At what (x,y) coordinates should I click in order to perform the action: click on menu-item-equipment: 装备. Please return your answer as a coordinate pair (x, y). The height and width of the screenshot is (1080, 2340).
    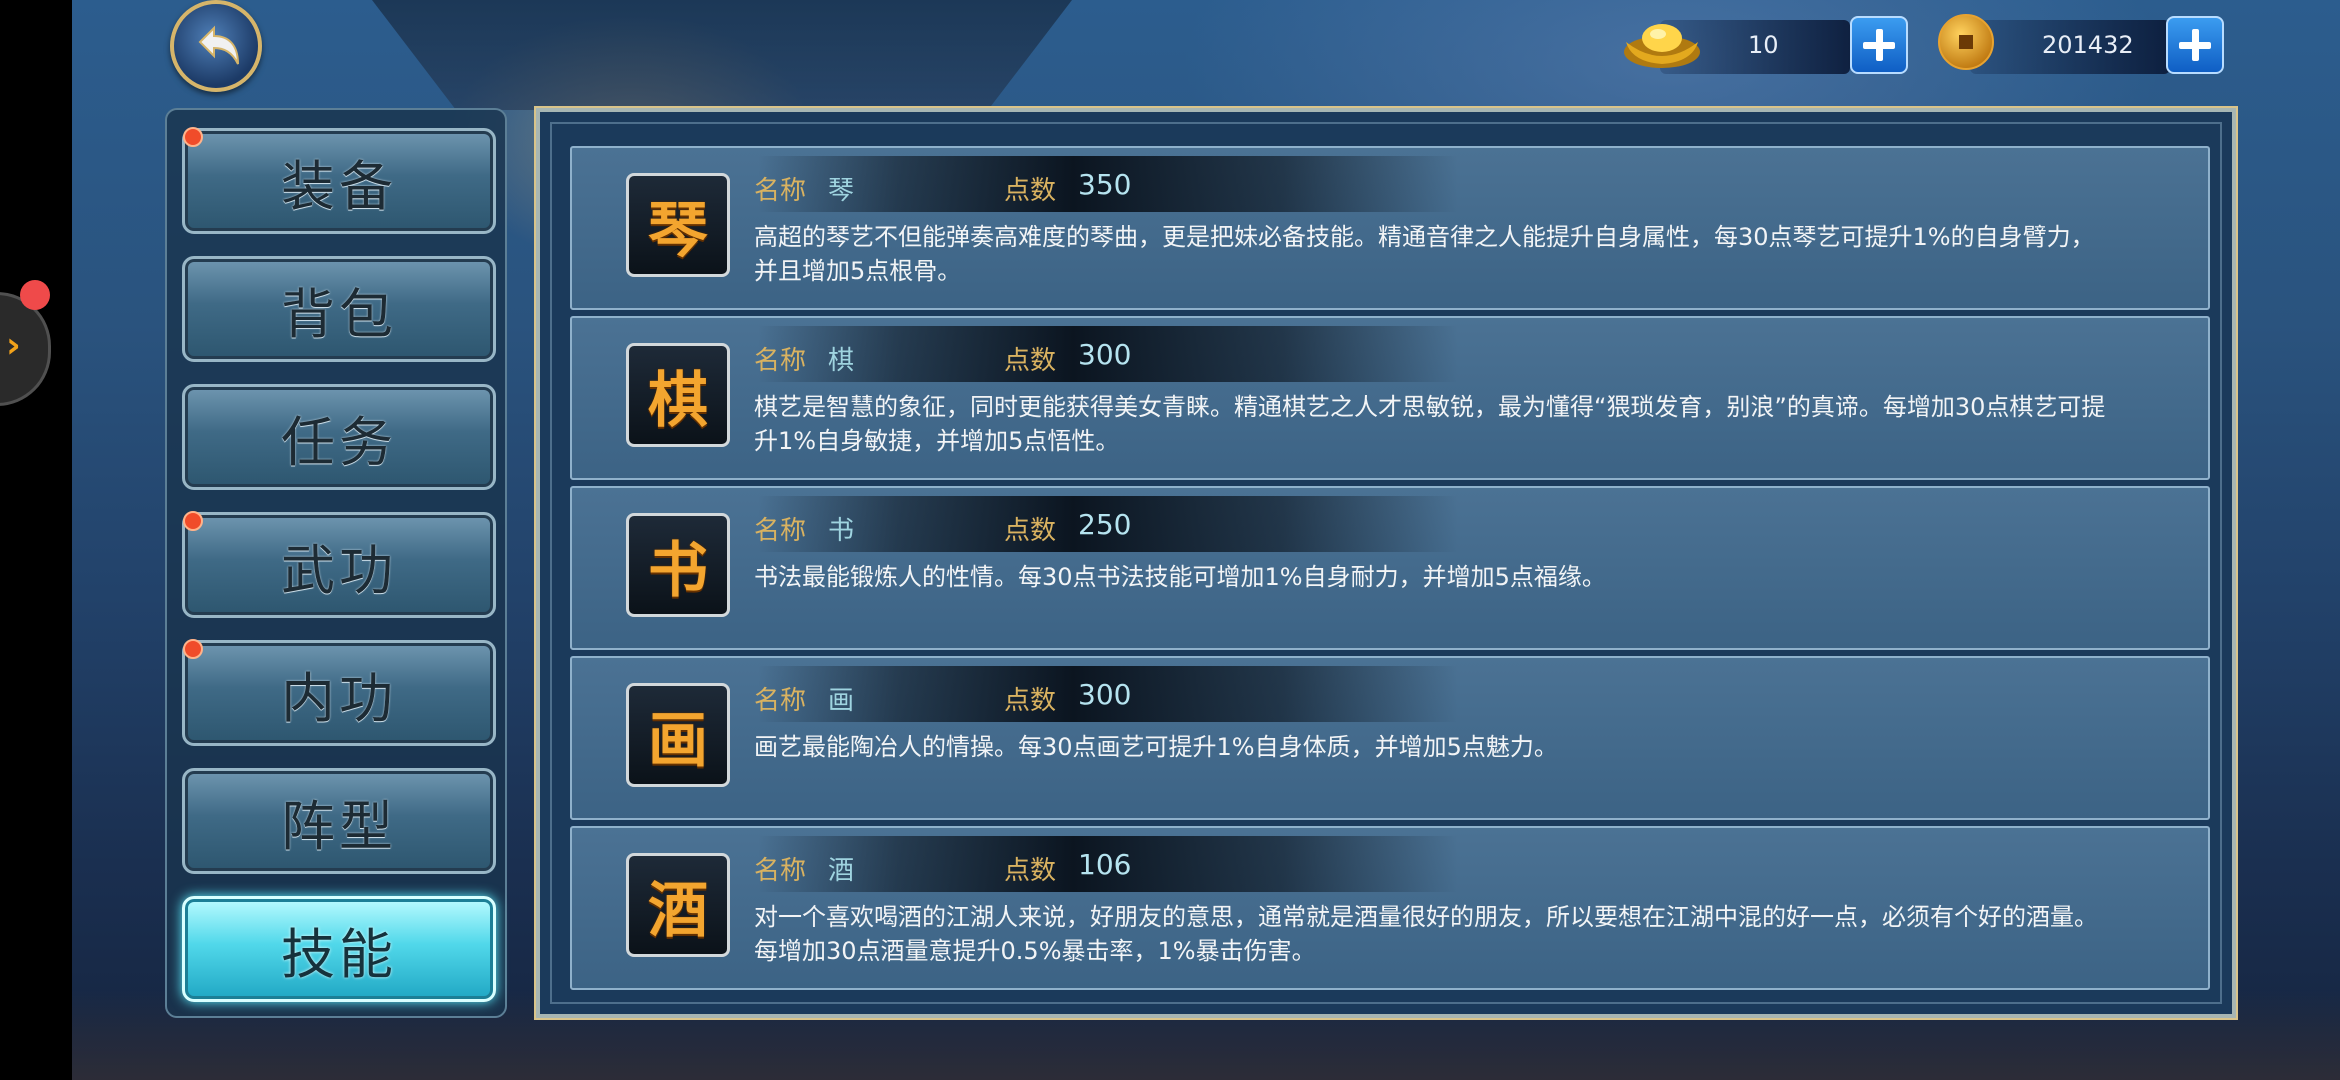
    Looking at the image, I should click on (339, 180).